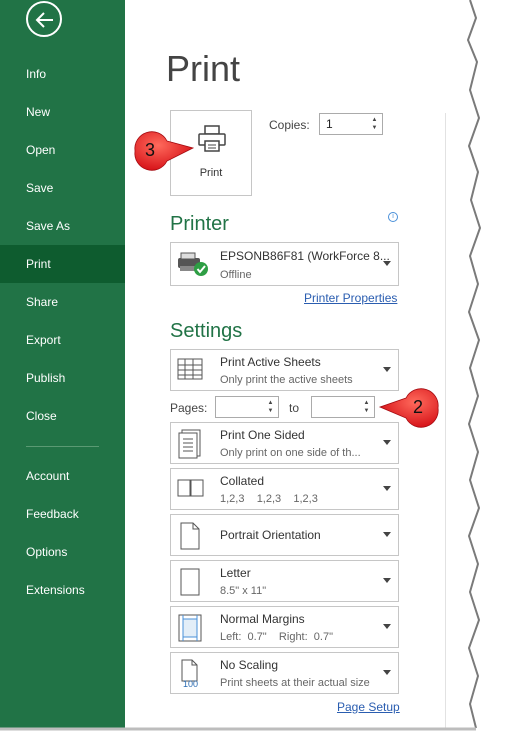 Image resolution: width=513 pixels, height=745 pixels. Describe the element at coordinates (262, 619) in the screenshot. I see `margins-title: Normal Margins` at that location.